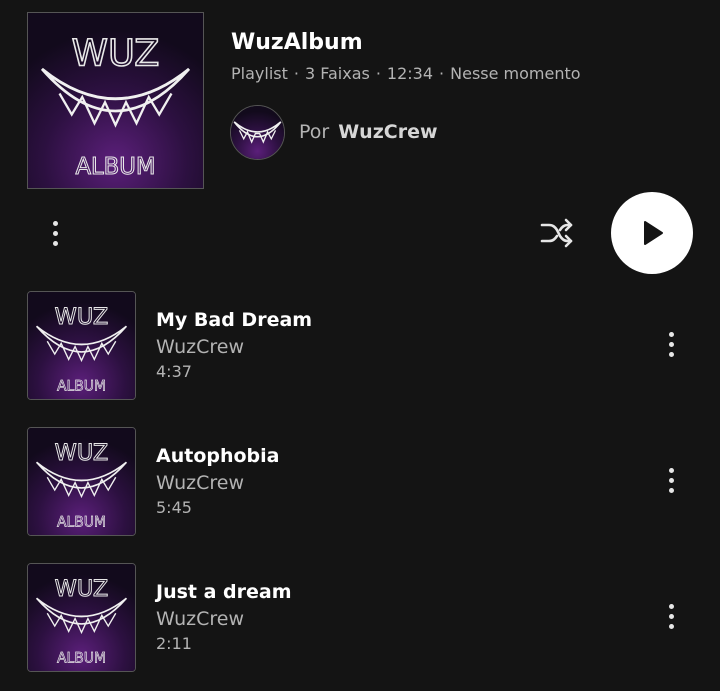 This screenshot has height=691, width=720. I want to click on play-button, so click(652, 233).